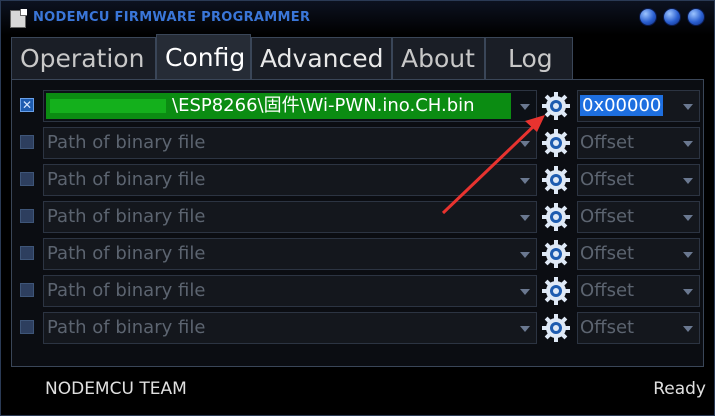 The width and height of the screenshot is (715, 417). What do you see at coordinates (323, 105) in the screenshot?
I see `path-value: \ESP8266\固件\Wi-PWN.ino.CH.bin` at bounding box center [323, 105].